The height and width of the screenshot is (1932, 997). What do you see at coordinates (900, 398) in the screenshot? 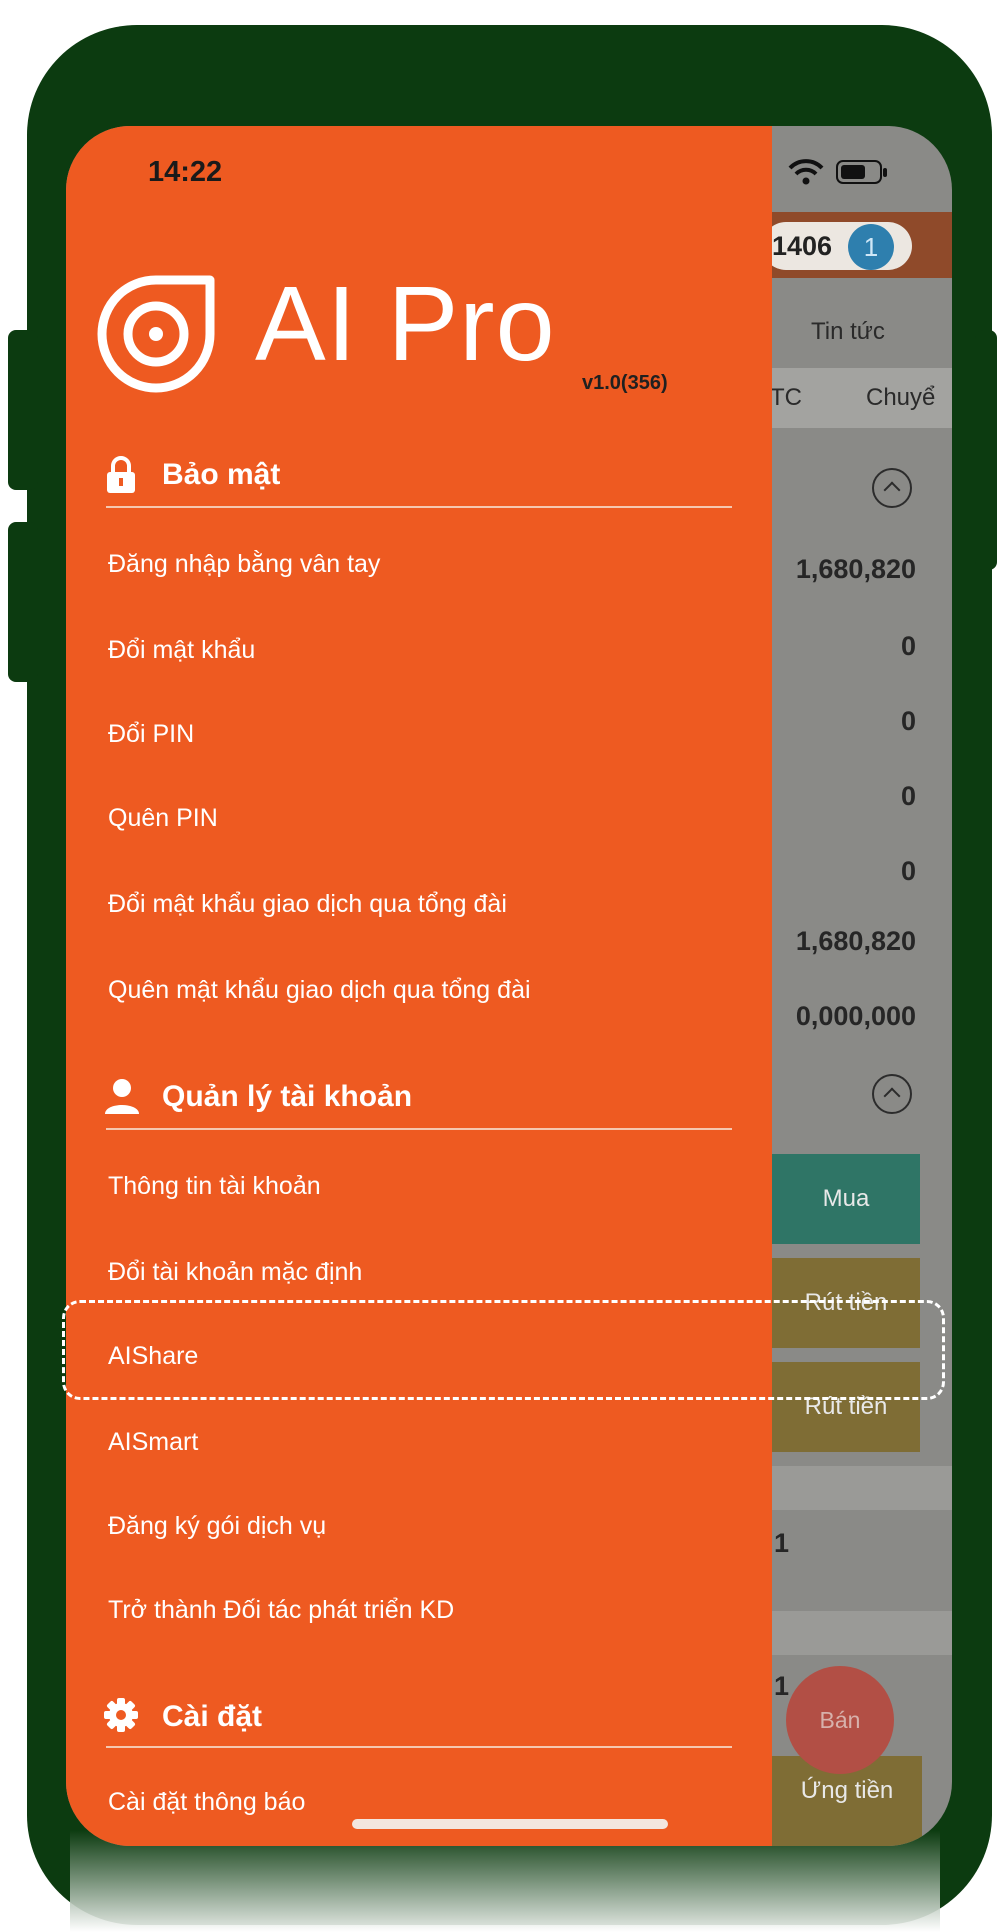
I see `subtab-right: Chuyể` at bounding box center [900, 398].